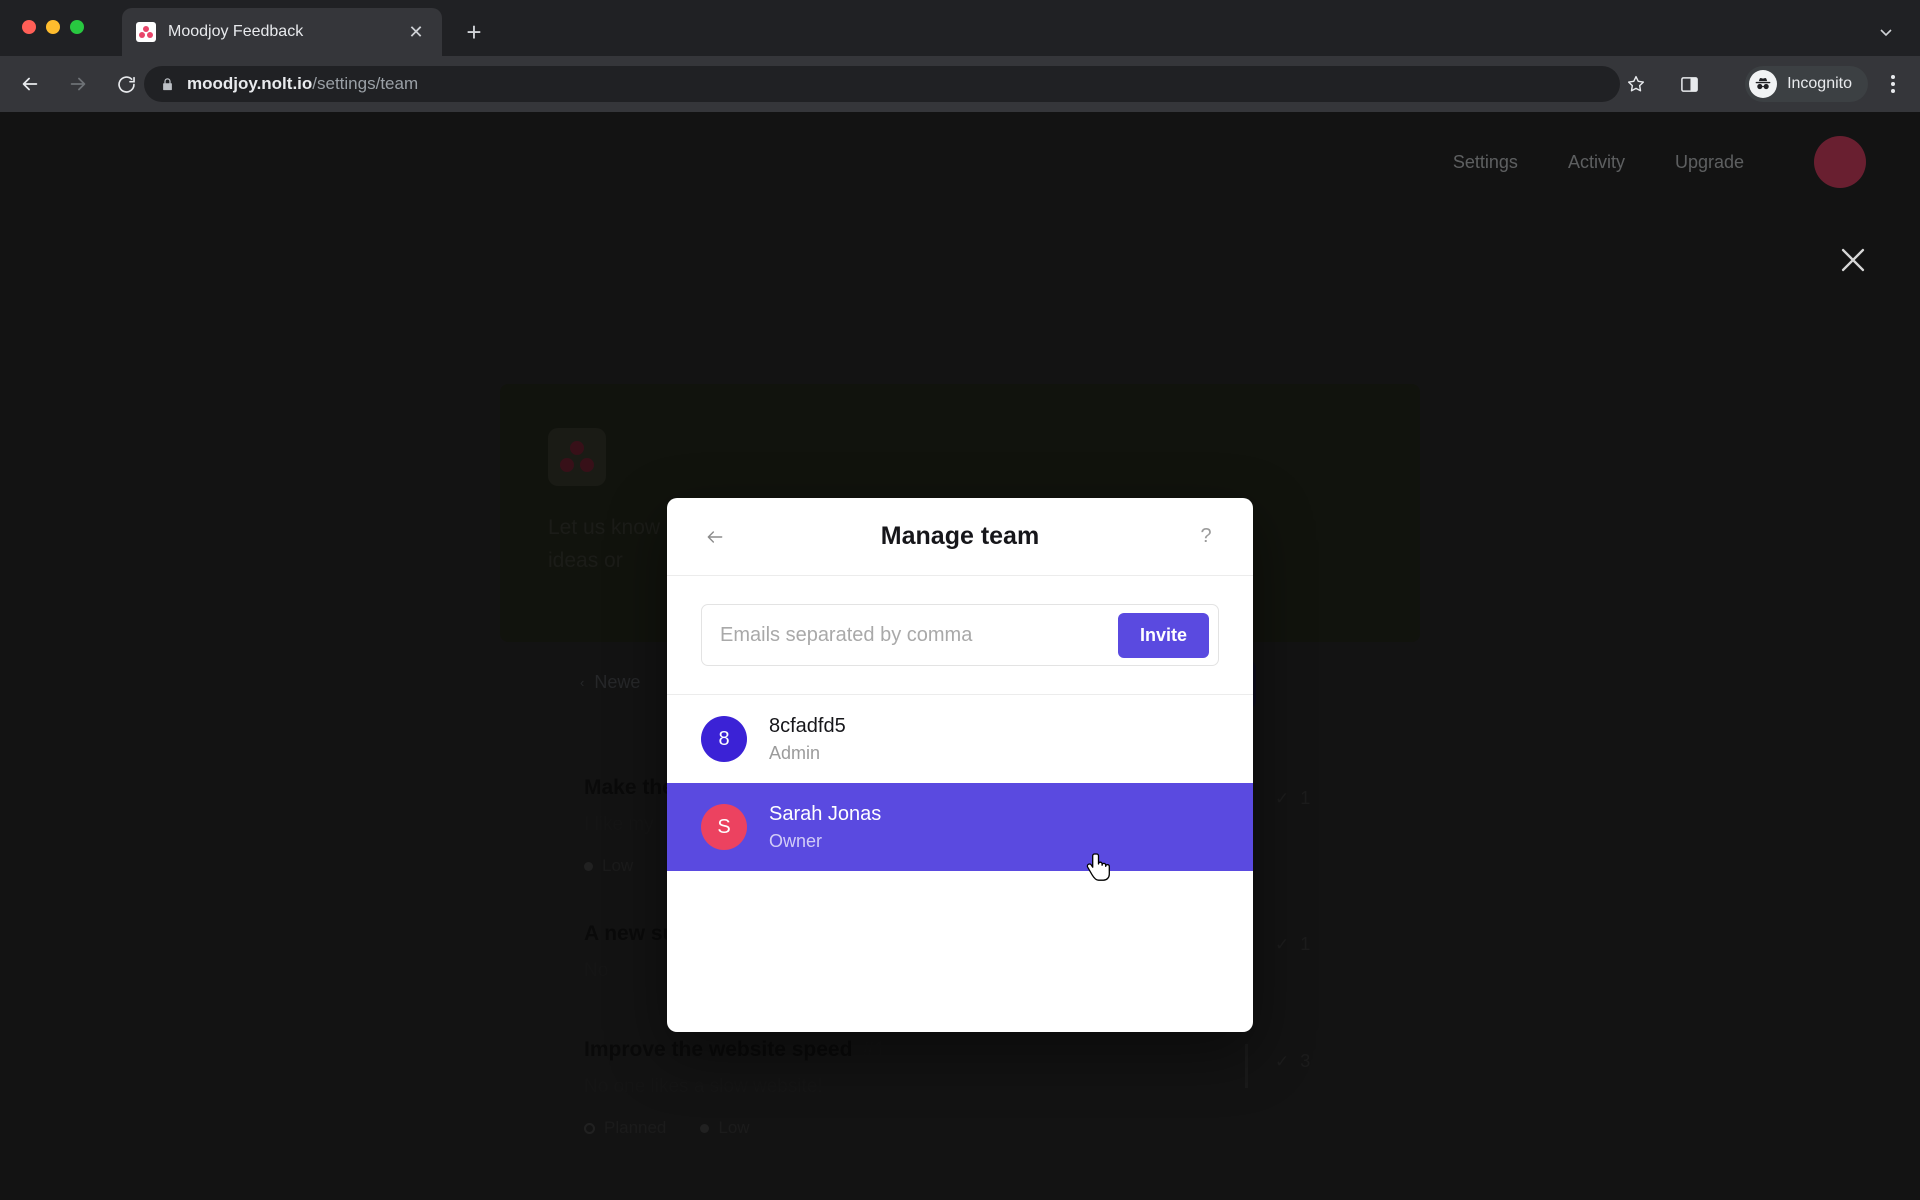  Describe the element at coordinates (1763, 84) in the screenshot. I see `incognito-icon` at that location.